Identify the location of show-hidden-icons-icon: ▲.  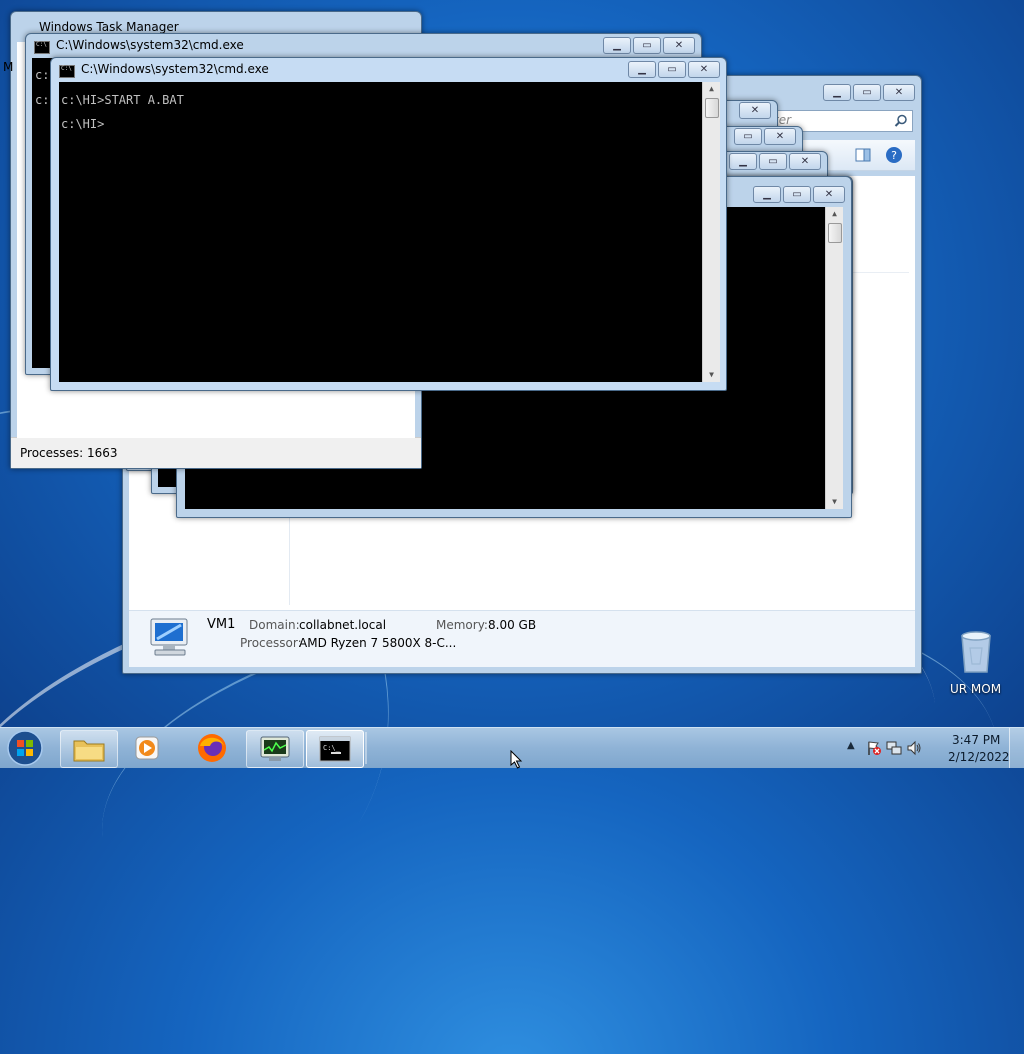
(851, 745).